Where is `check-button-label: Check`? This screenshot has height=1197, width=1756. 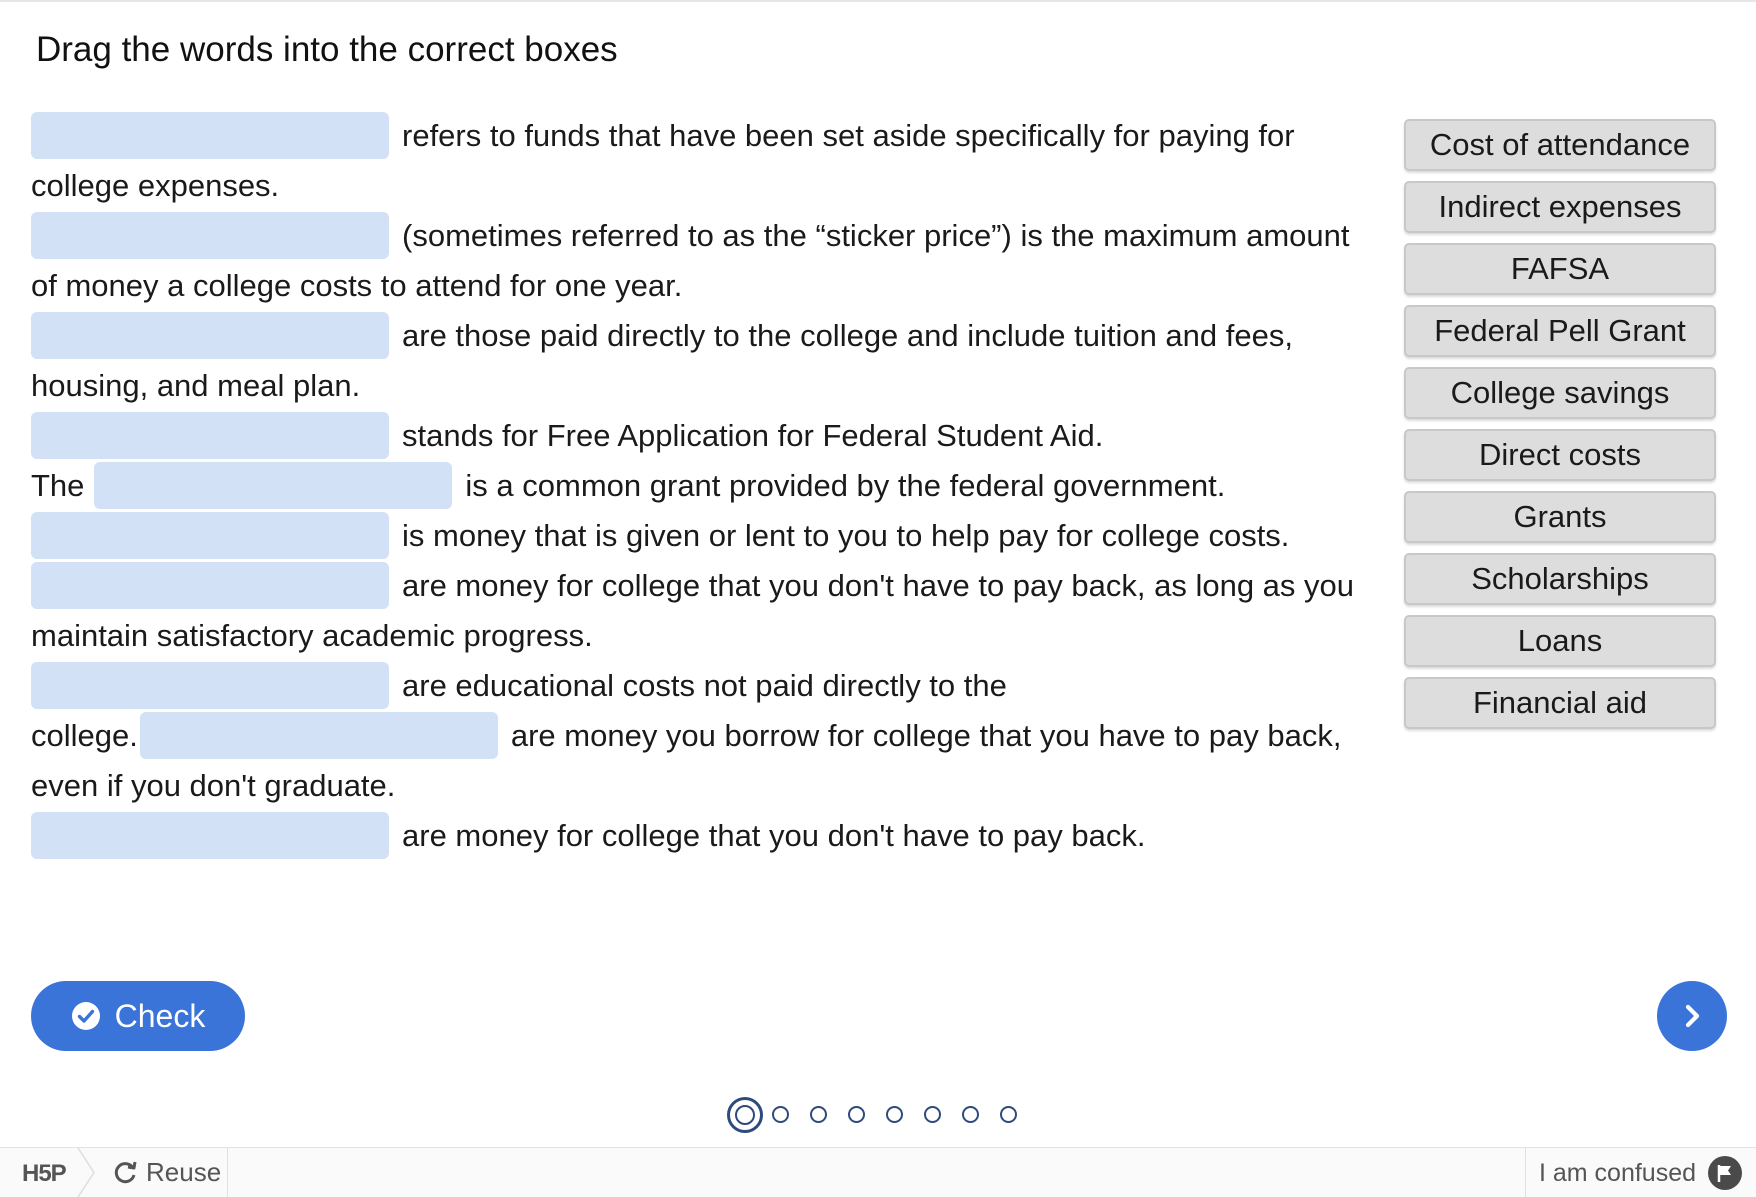 check-button-label: Check is located at coordinates (160, 1015).